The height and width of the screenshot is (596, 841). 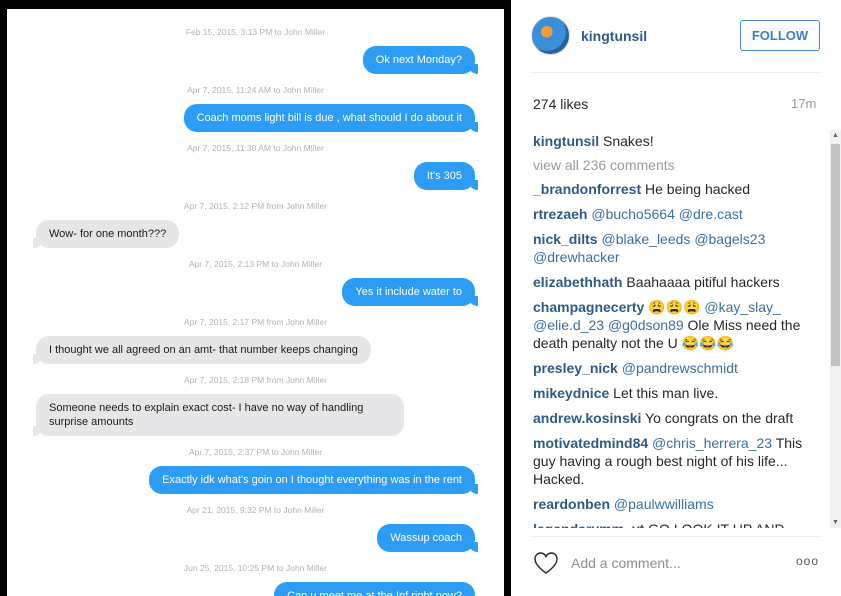 What do you see at coordinates (716, 524) in the screenshot?
I see `comment-text: GO LOOK IT UP AND` at bounding box center [716, 524].